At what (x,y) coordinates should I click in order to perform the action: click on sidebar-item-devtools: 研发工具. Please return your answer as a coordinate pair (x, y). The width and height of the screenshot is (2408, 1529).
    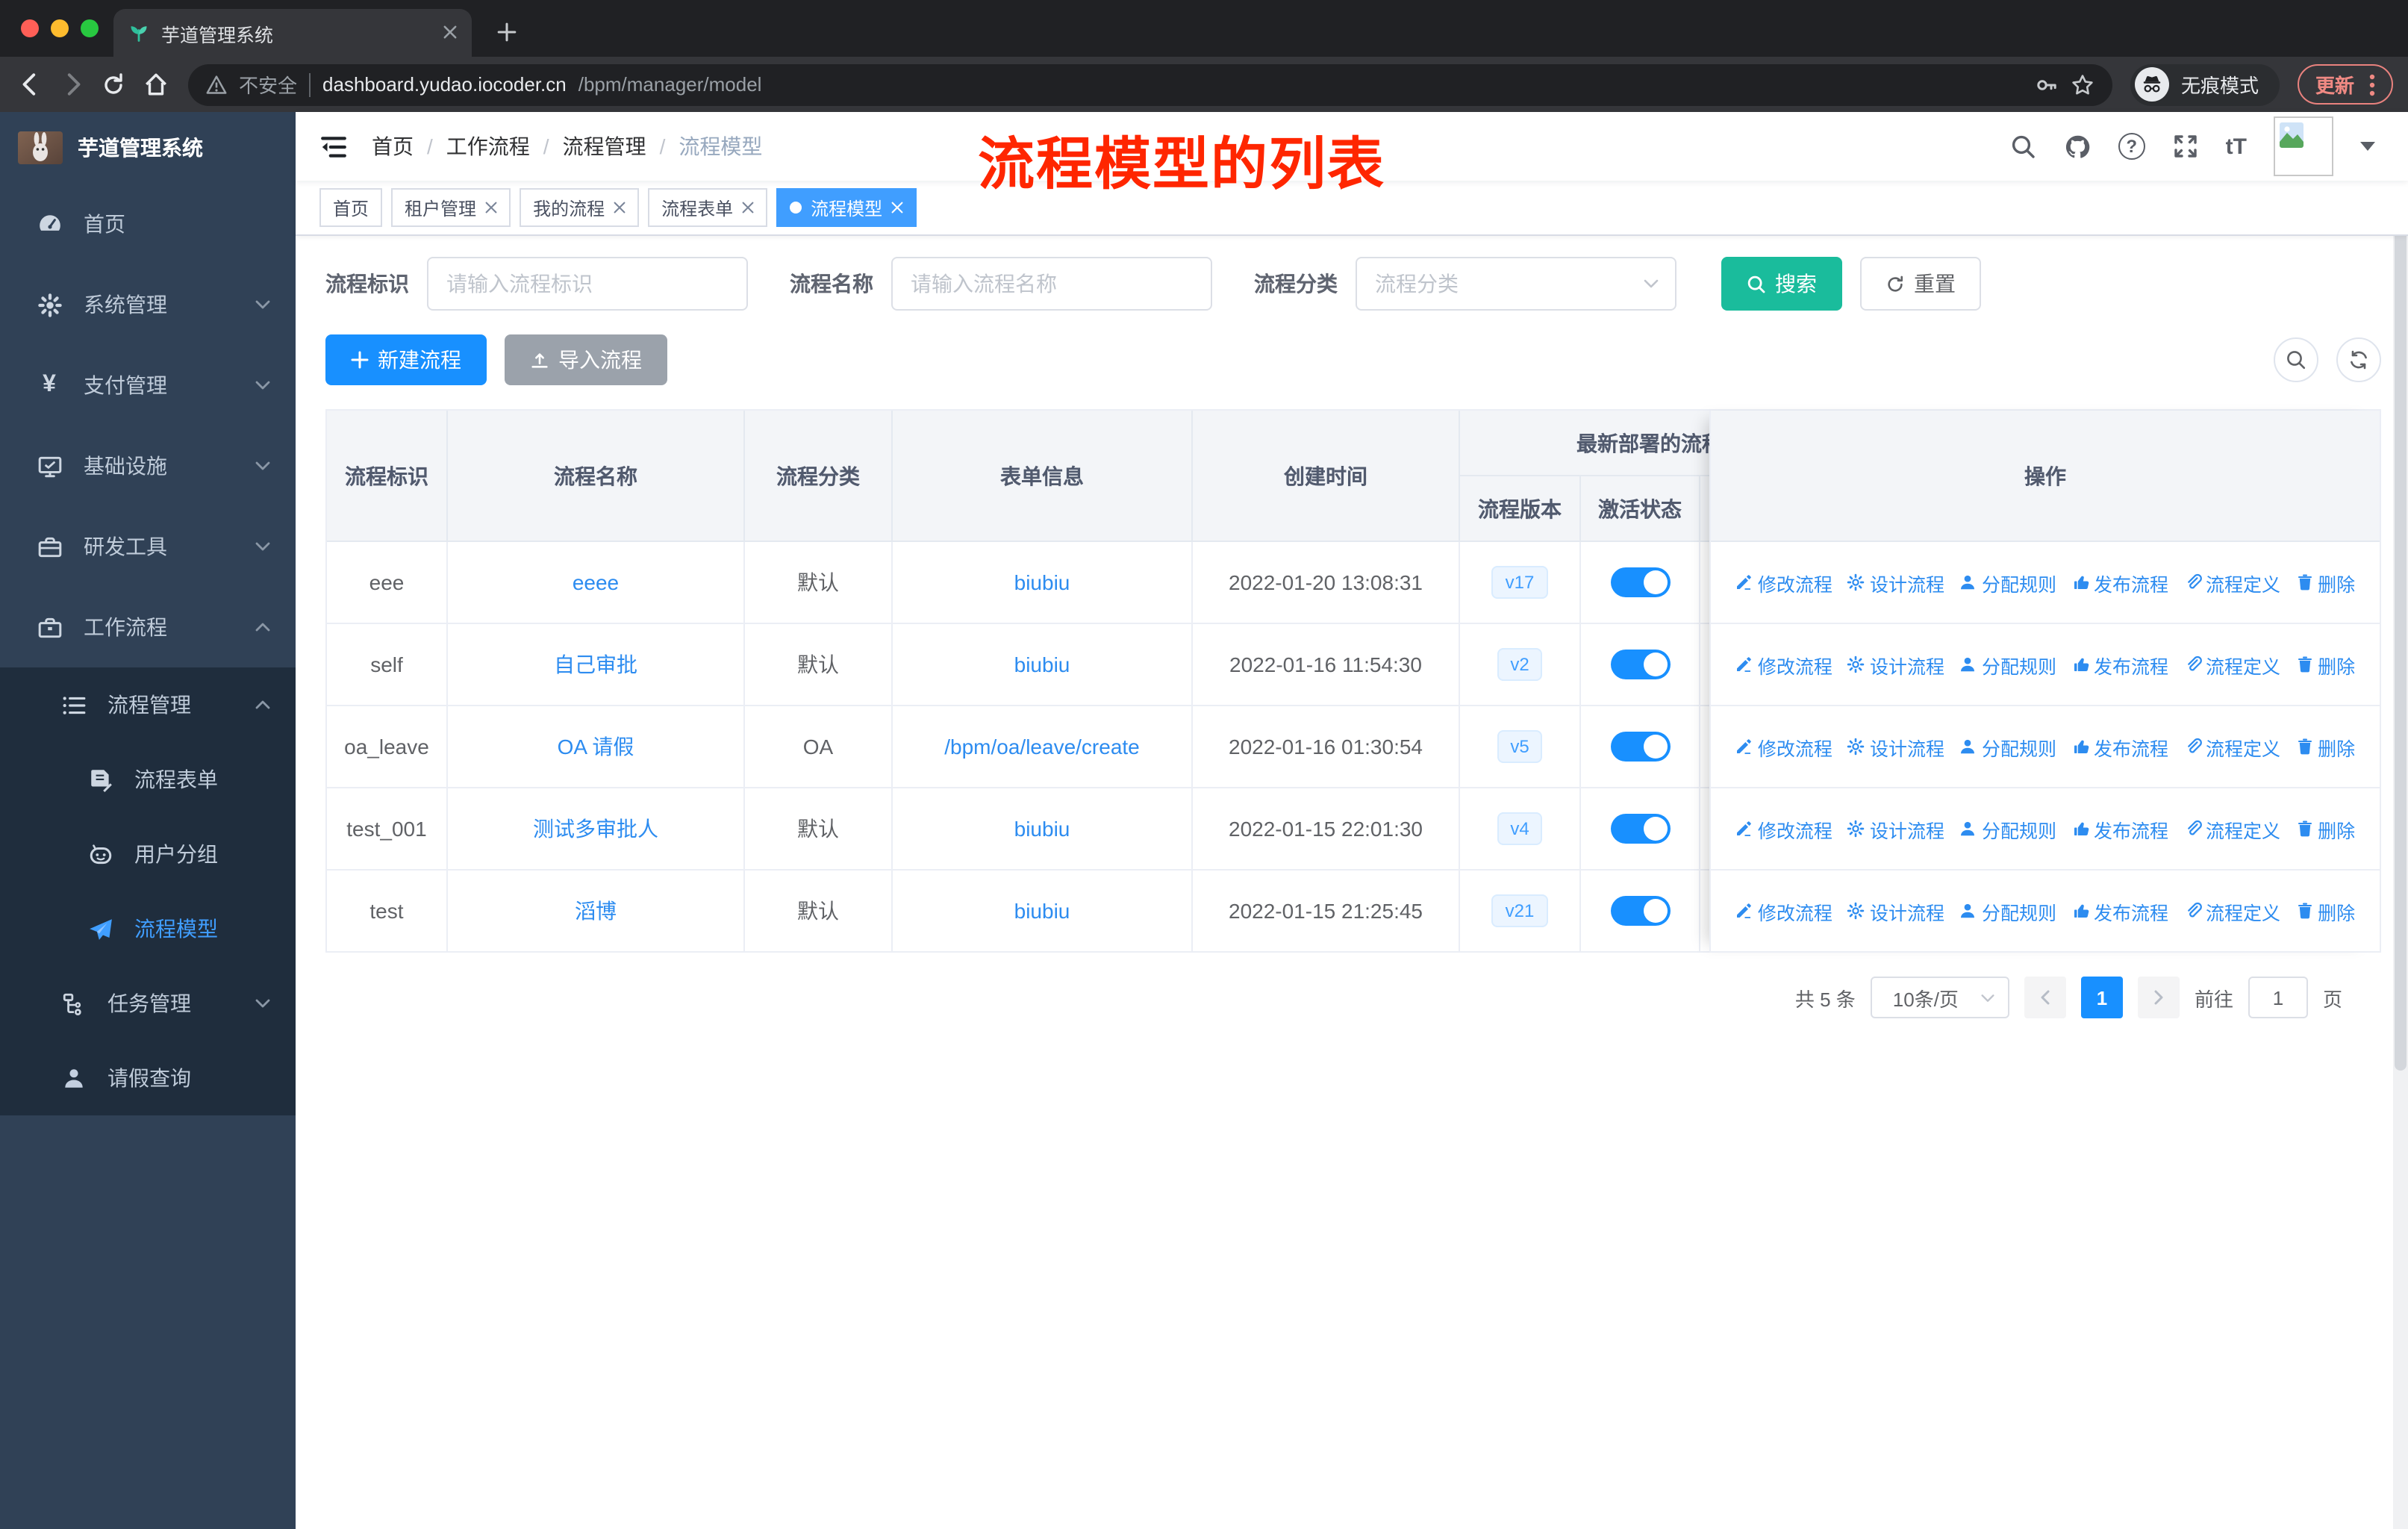
    Looking at the image, I should click on (148, 546).